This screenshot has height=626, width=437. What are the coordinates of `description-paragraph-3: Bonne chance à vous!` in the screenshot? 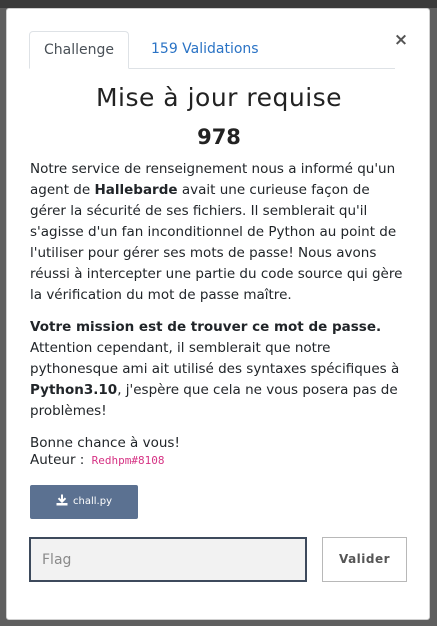 It's located at (105, 443).